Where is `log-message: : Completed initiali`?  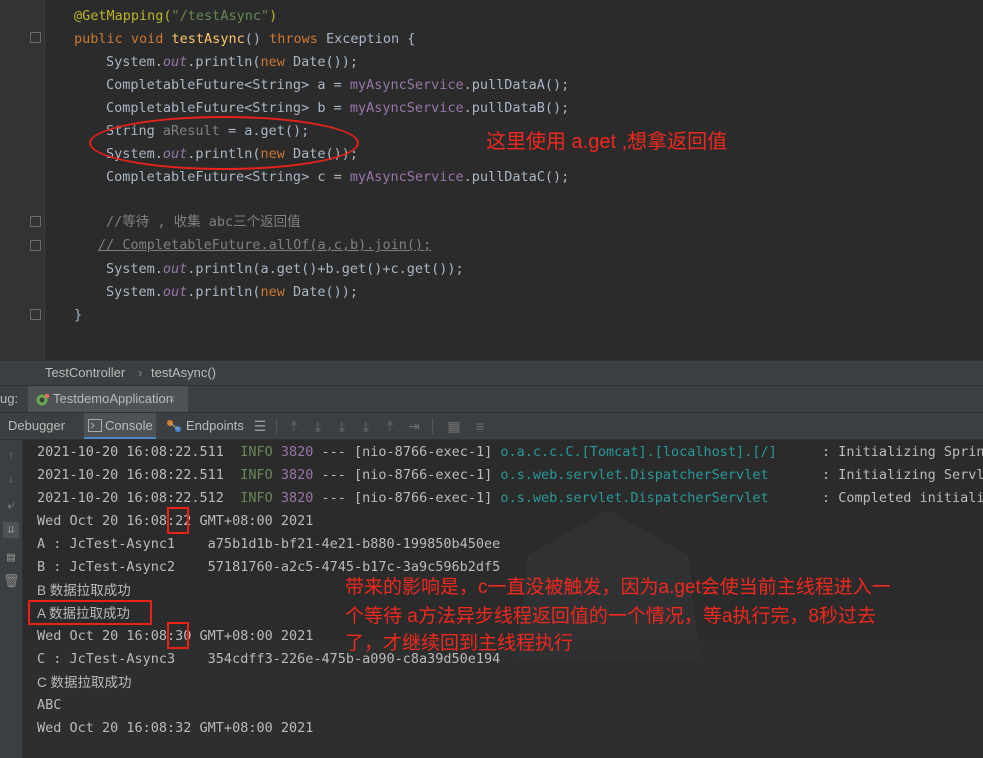
log-message: : Completed initiali is located at coordinates (902, 498).